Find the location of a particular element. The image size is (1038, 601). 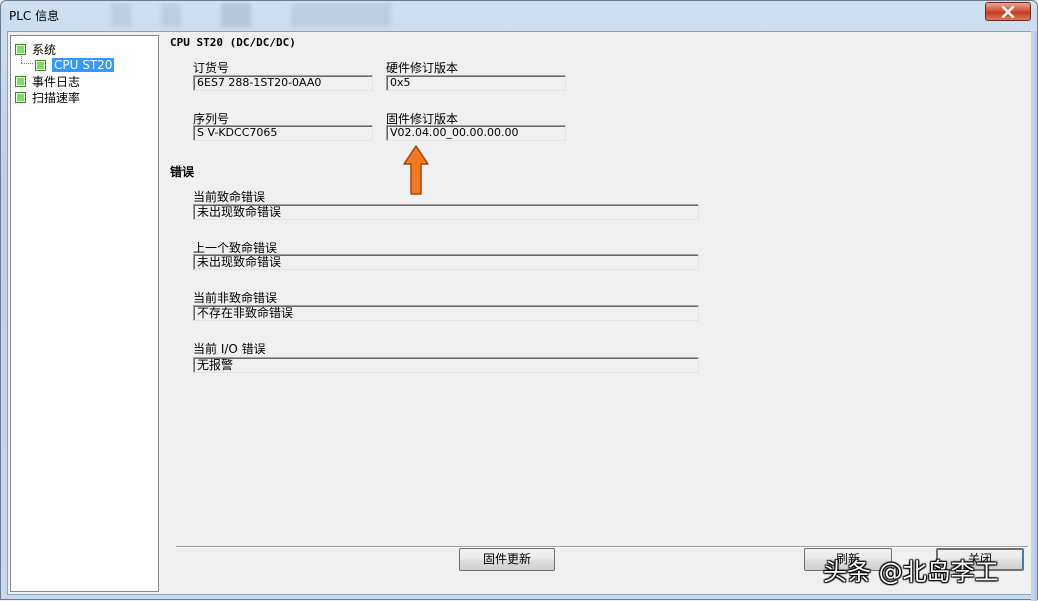

tree-item-cpu: CPU ST20 is located at coordinates (75, 65).